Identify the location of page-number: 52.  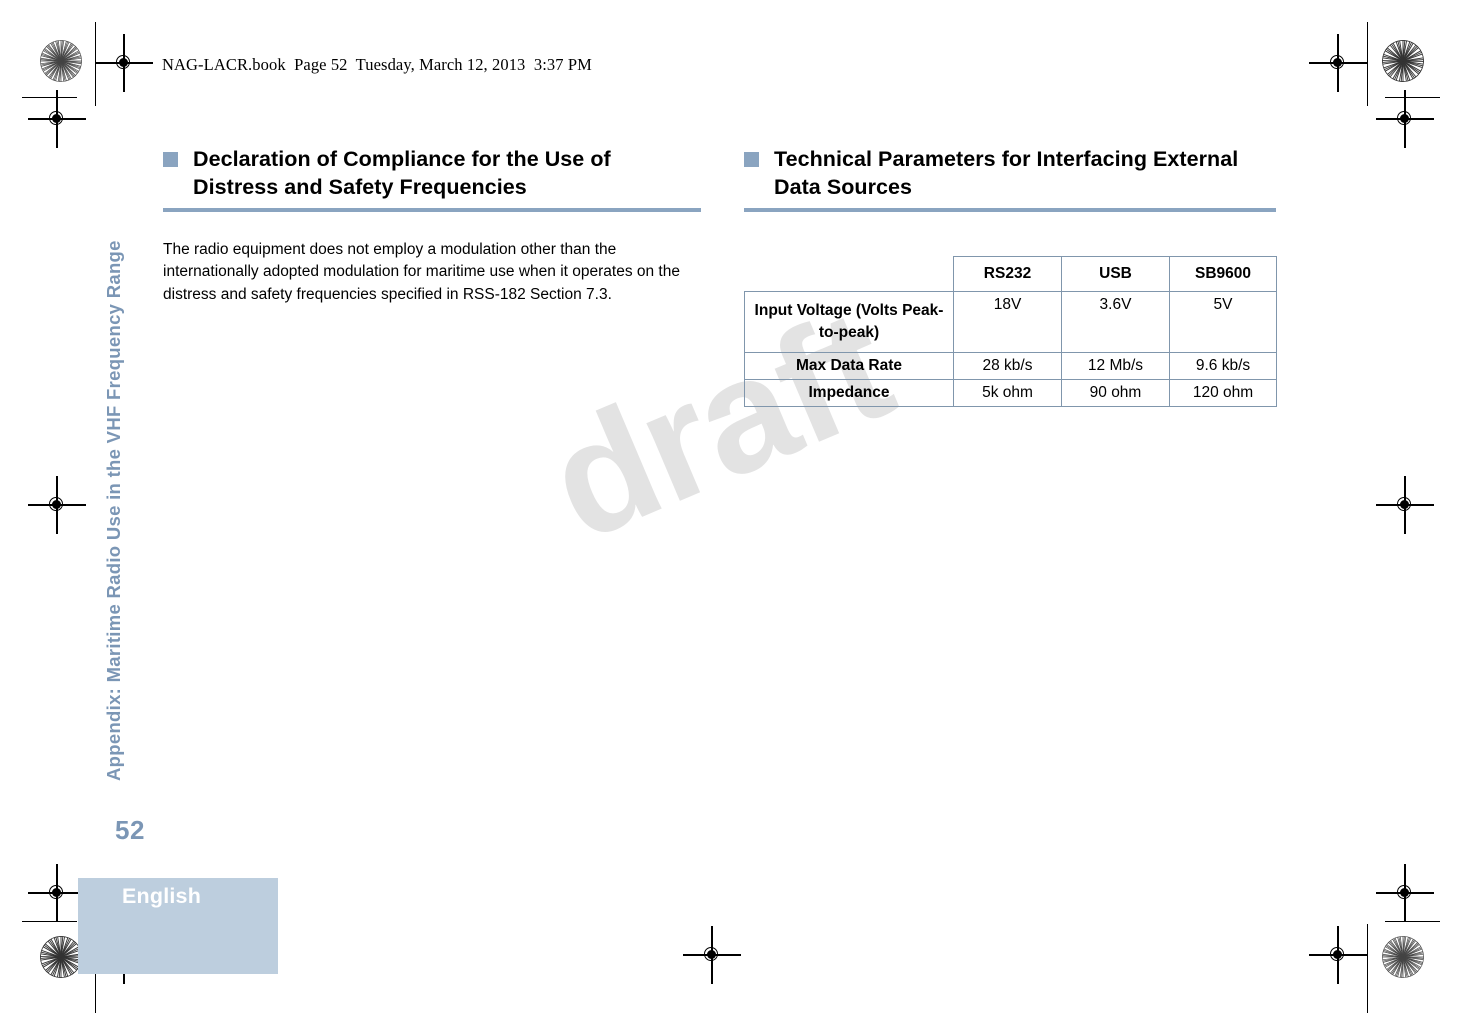
(130, 830).